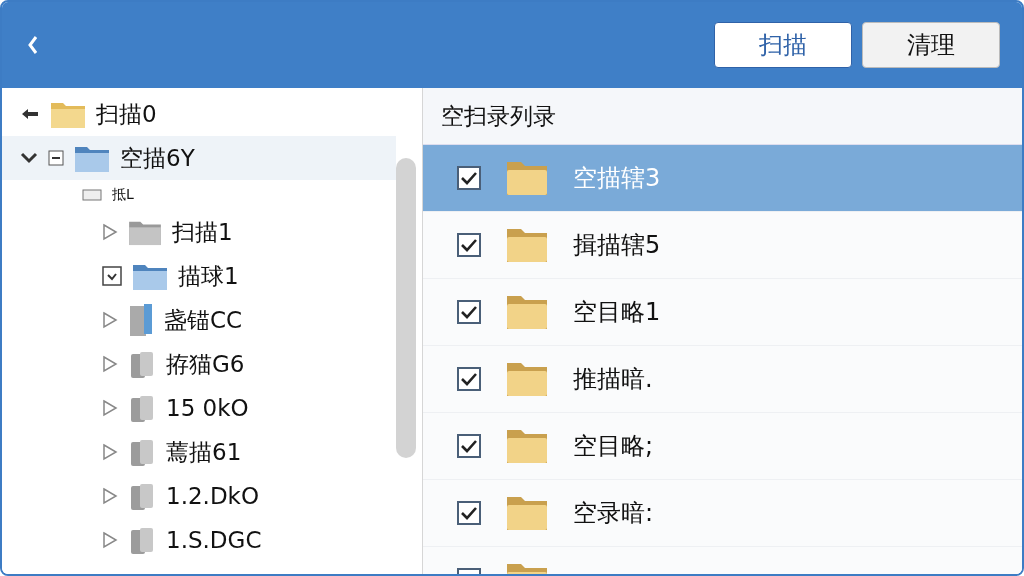 The height and width of the screenshot is (576, 1024). I want to click on tree-label: 1.2.DkO, so click(213, 496).